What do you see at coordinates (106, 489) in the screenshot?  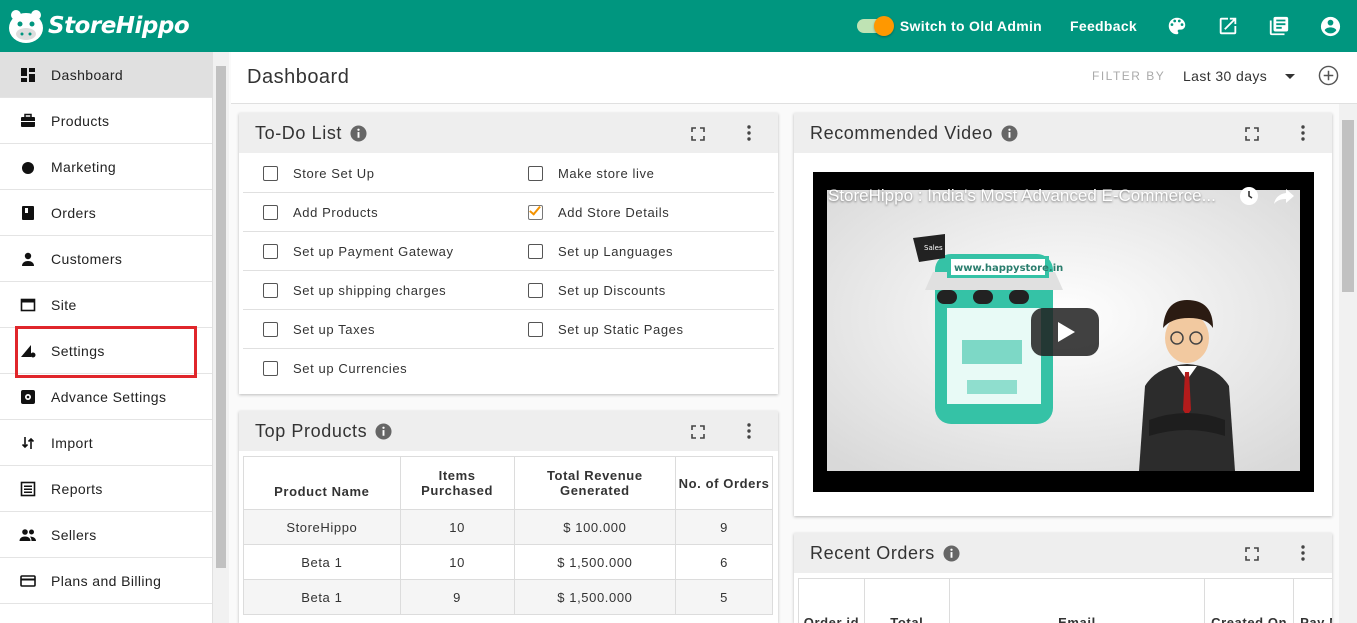 I see `sidebar-item-reports: Reports` at bounding box center [106, 489].